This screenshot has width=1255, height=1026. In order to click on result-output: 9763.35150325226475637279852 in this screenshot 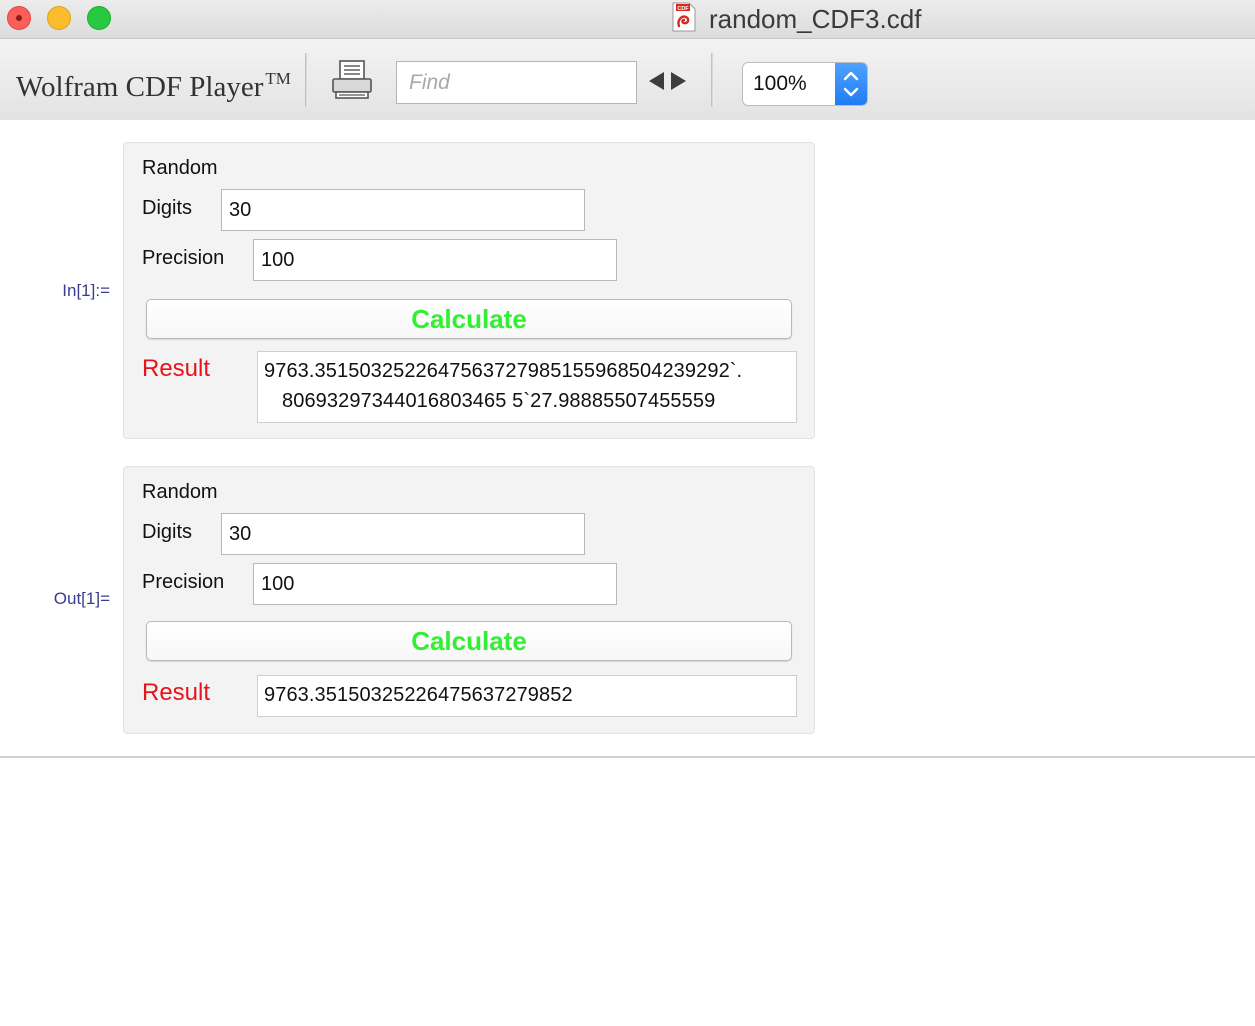, I will do `click(527, 696)`.